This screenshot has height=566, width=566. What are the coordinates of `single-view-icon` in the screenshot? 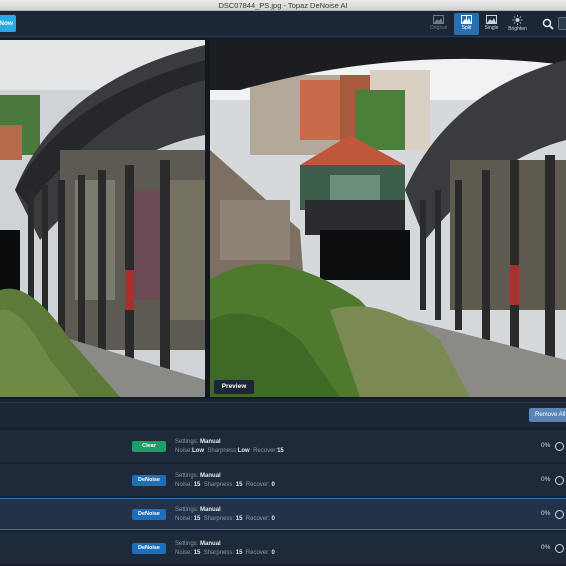 It's located at (491, 19).